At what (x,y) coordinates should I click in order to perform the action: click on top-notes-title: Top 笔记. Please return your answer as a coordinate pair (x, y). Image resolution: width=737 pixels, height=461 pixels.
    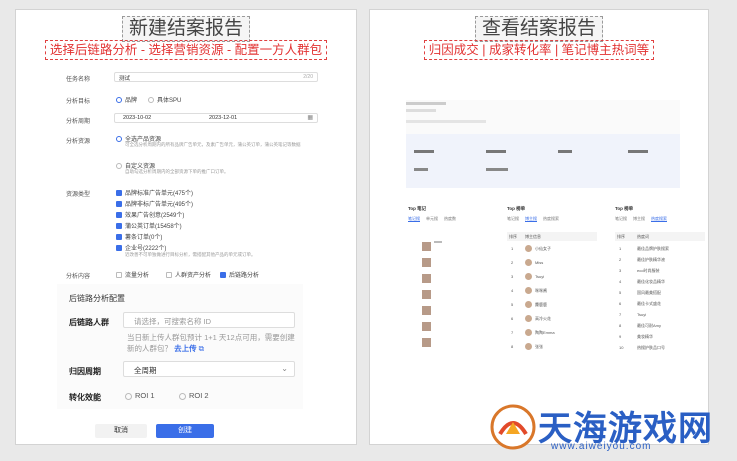
    Looking at the image, I should click on (417, 208).